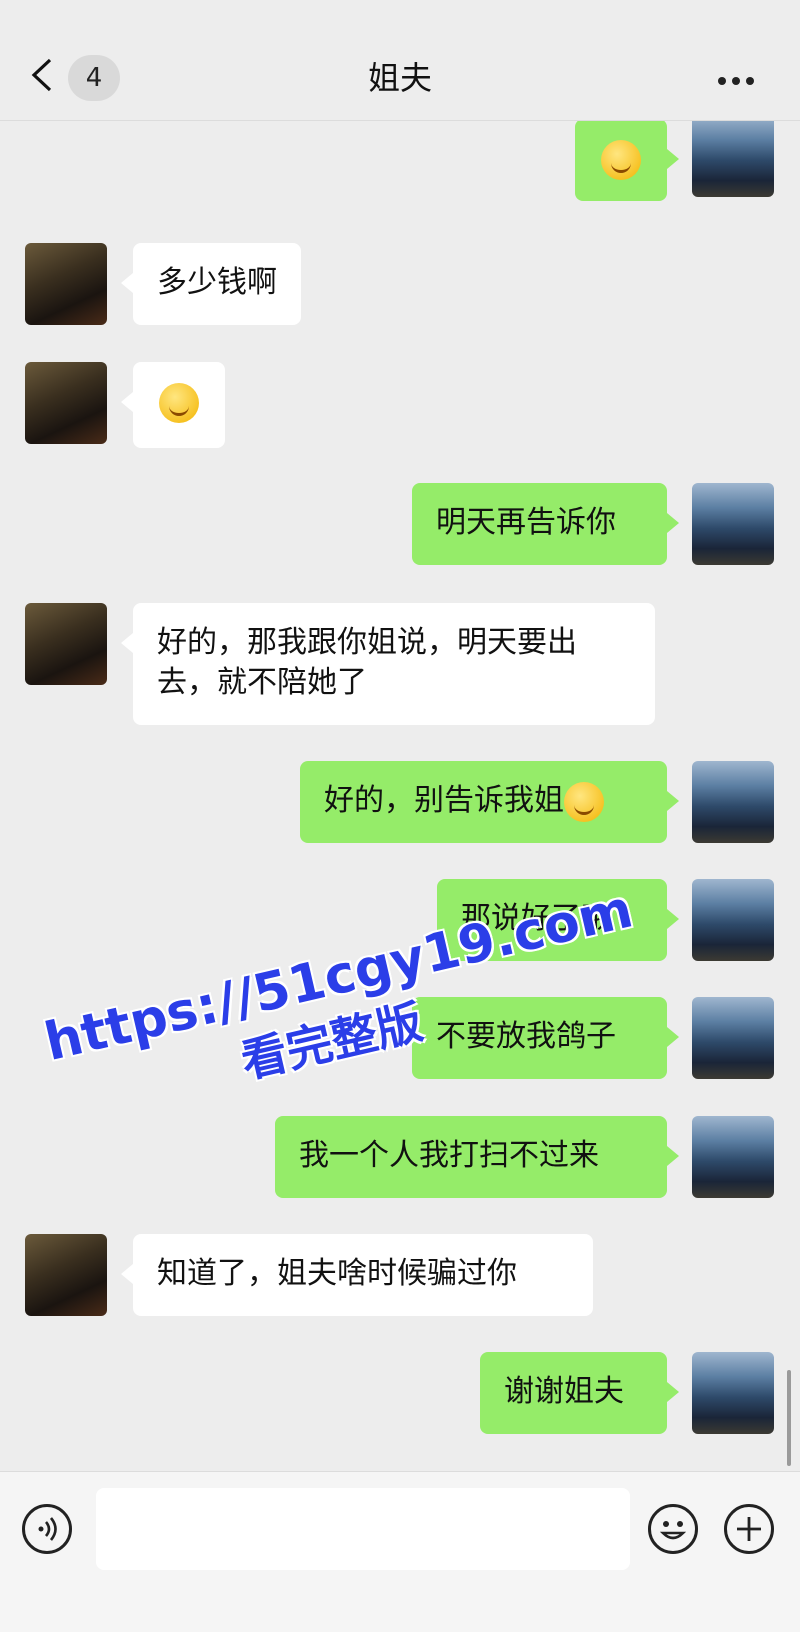 This screenshot has width=800, height=1632. What do you see at coordinates (179, 402) in the screenshot?
I see `confused-face-emoji-icon` at bounding box center [179, 402].